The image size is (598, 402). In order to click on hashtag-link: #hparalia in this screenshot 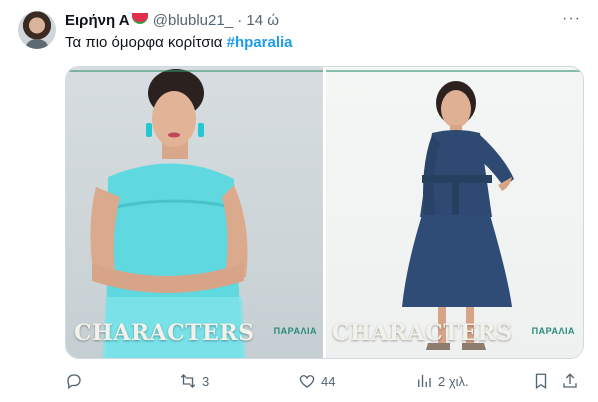, I will do `click(260, 42)`.